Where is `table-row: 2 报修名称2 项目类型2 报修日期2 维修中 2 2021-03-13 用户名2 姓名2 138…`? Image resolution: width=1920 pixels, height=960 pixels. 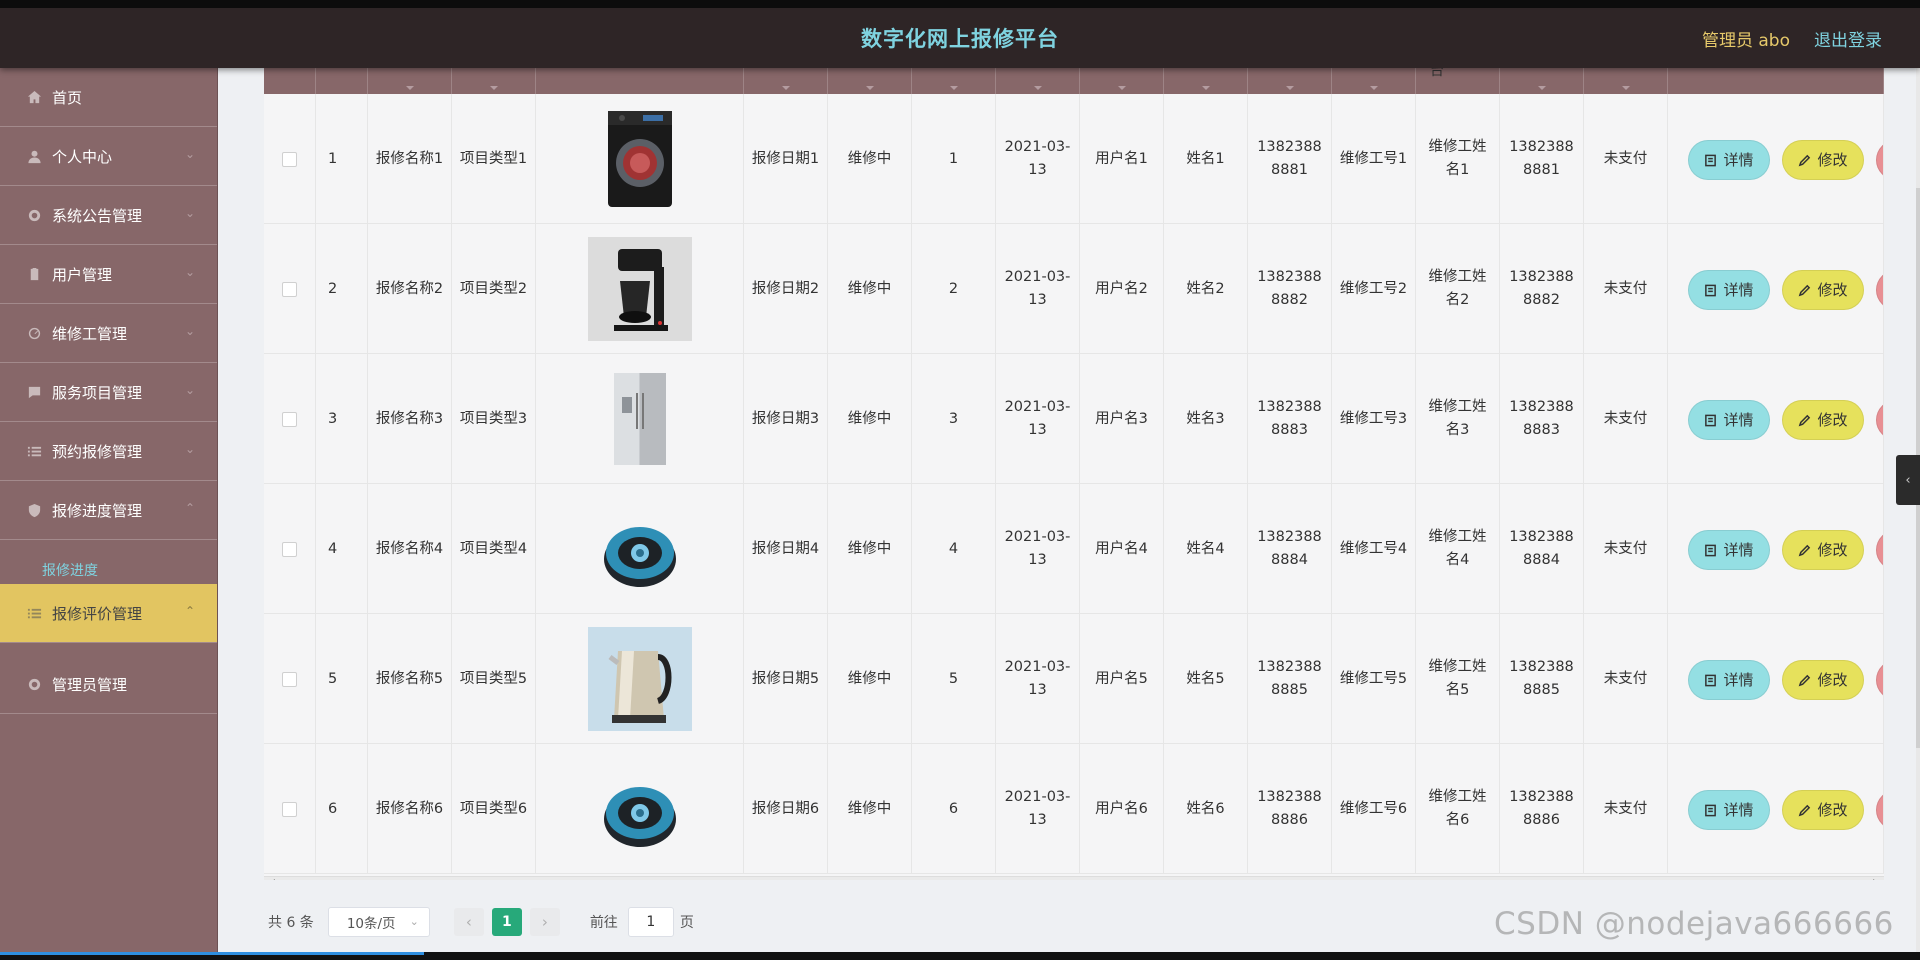
table-row: 2 报修名称2 项目类型2 报修日期2 维修中 2 2021-03-13 用户名2 姓名2 138… is located at coordinates (1074, 289).